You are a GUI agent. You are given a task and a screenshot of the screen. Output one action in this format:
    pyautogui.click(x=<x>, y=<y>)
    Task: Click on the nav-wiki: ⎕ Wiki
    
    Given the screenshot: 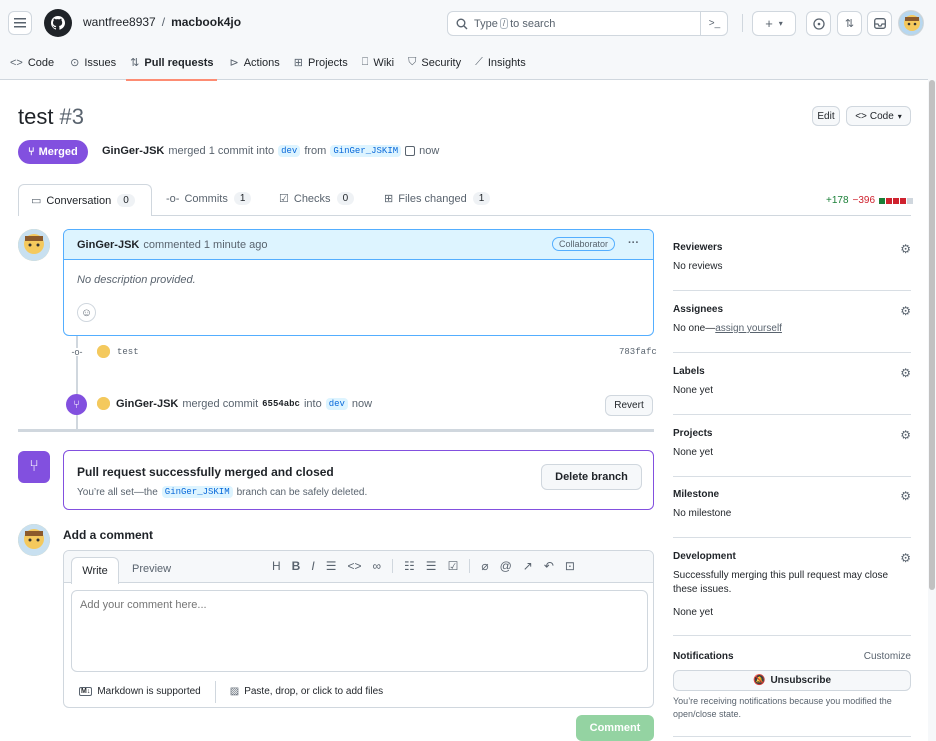 What is the action you would take?
    pyautogui.click(x=378, y=62)
    